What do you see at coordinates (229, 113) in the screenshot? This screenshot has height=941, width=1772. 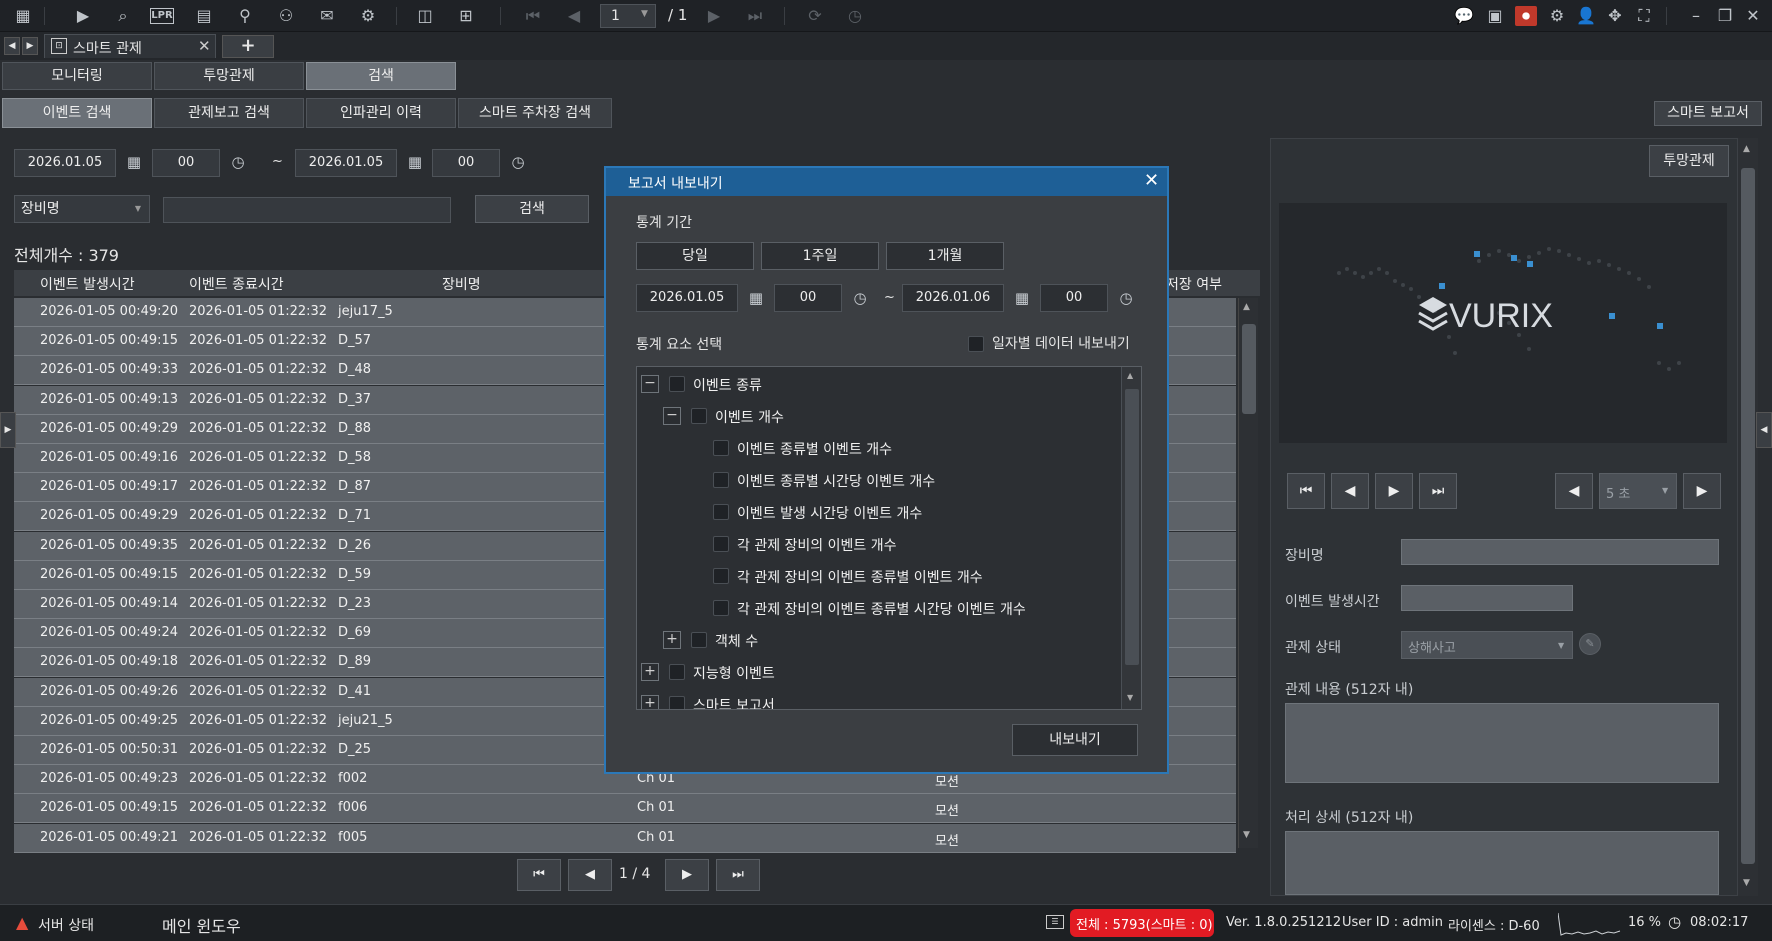 I see `tab-report-search: 관제보고 검색` at bounding box center [229, 113].